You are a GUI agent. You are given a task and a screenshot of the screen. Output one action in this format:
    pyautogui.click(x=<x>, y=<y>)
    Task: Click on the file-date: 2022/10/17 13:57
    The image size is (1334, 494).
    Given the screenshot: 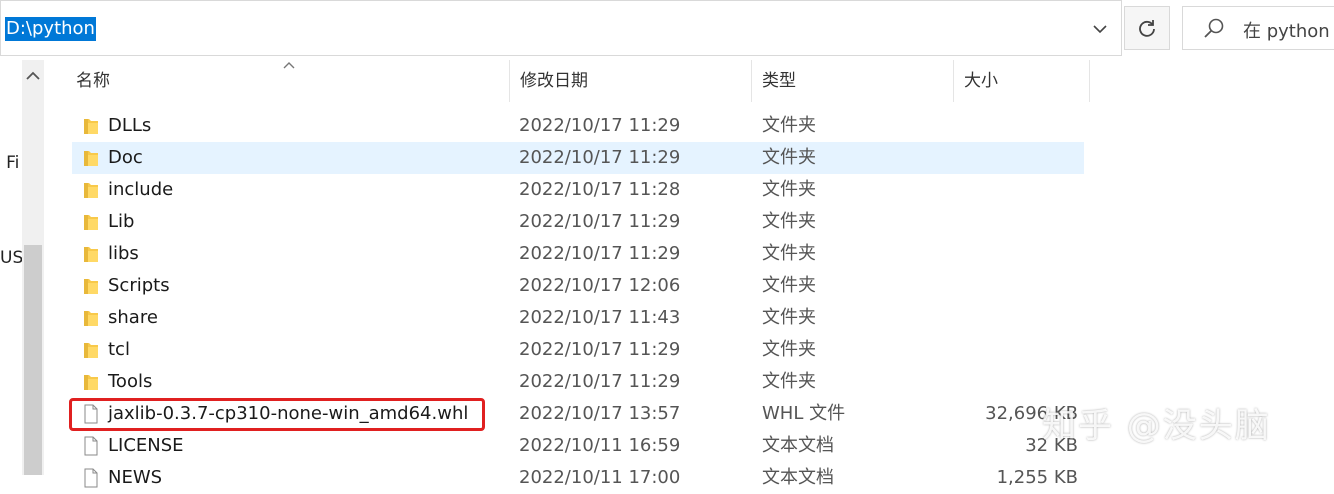 What is the action you would take?
    pyautogui.click(x=600, y=413)
    